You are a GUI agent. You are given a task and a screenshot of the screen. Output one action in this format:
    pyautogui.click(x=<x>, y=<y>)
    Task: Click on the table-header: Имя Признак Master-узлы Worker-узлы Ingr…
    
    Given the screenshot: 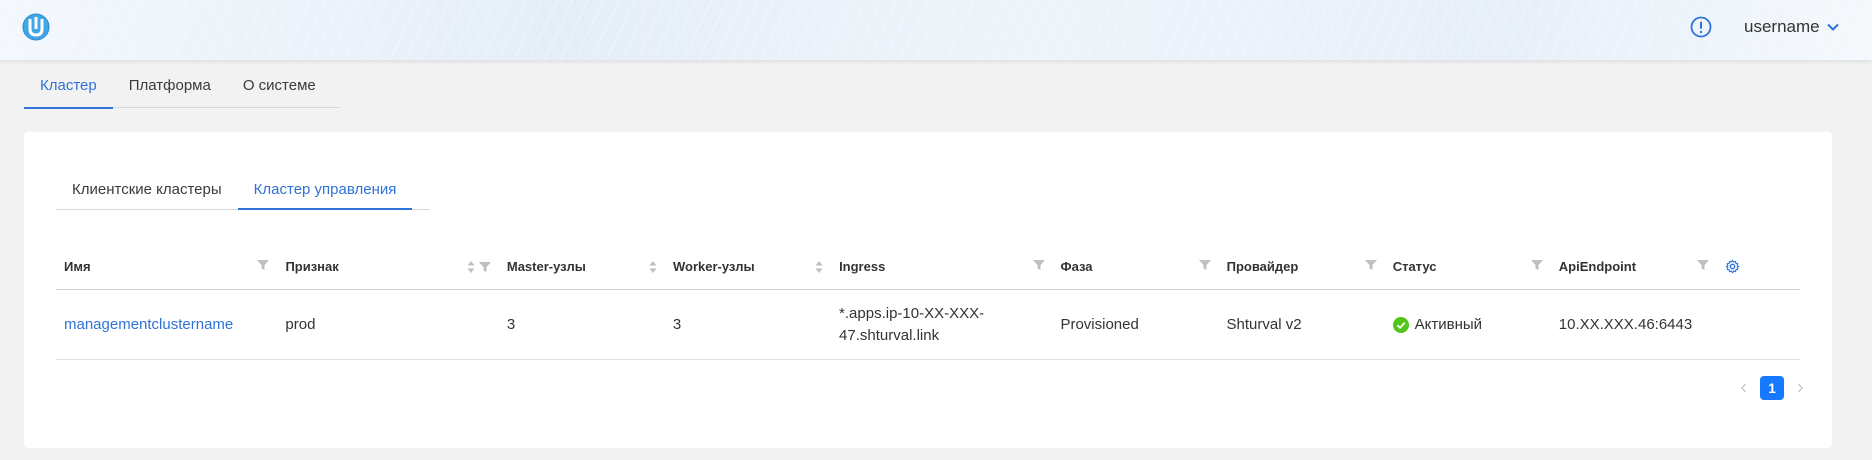 What is the action you would take?
    pyautogui.click(x=928, y=267)
    